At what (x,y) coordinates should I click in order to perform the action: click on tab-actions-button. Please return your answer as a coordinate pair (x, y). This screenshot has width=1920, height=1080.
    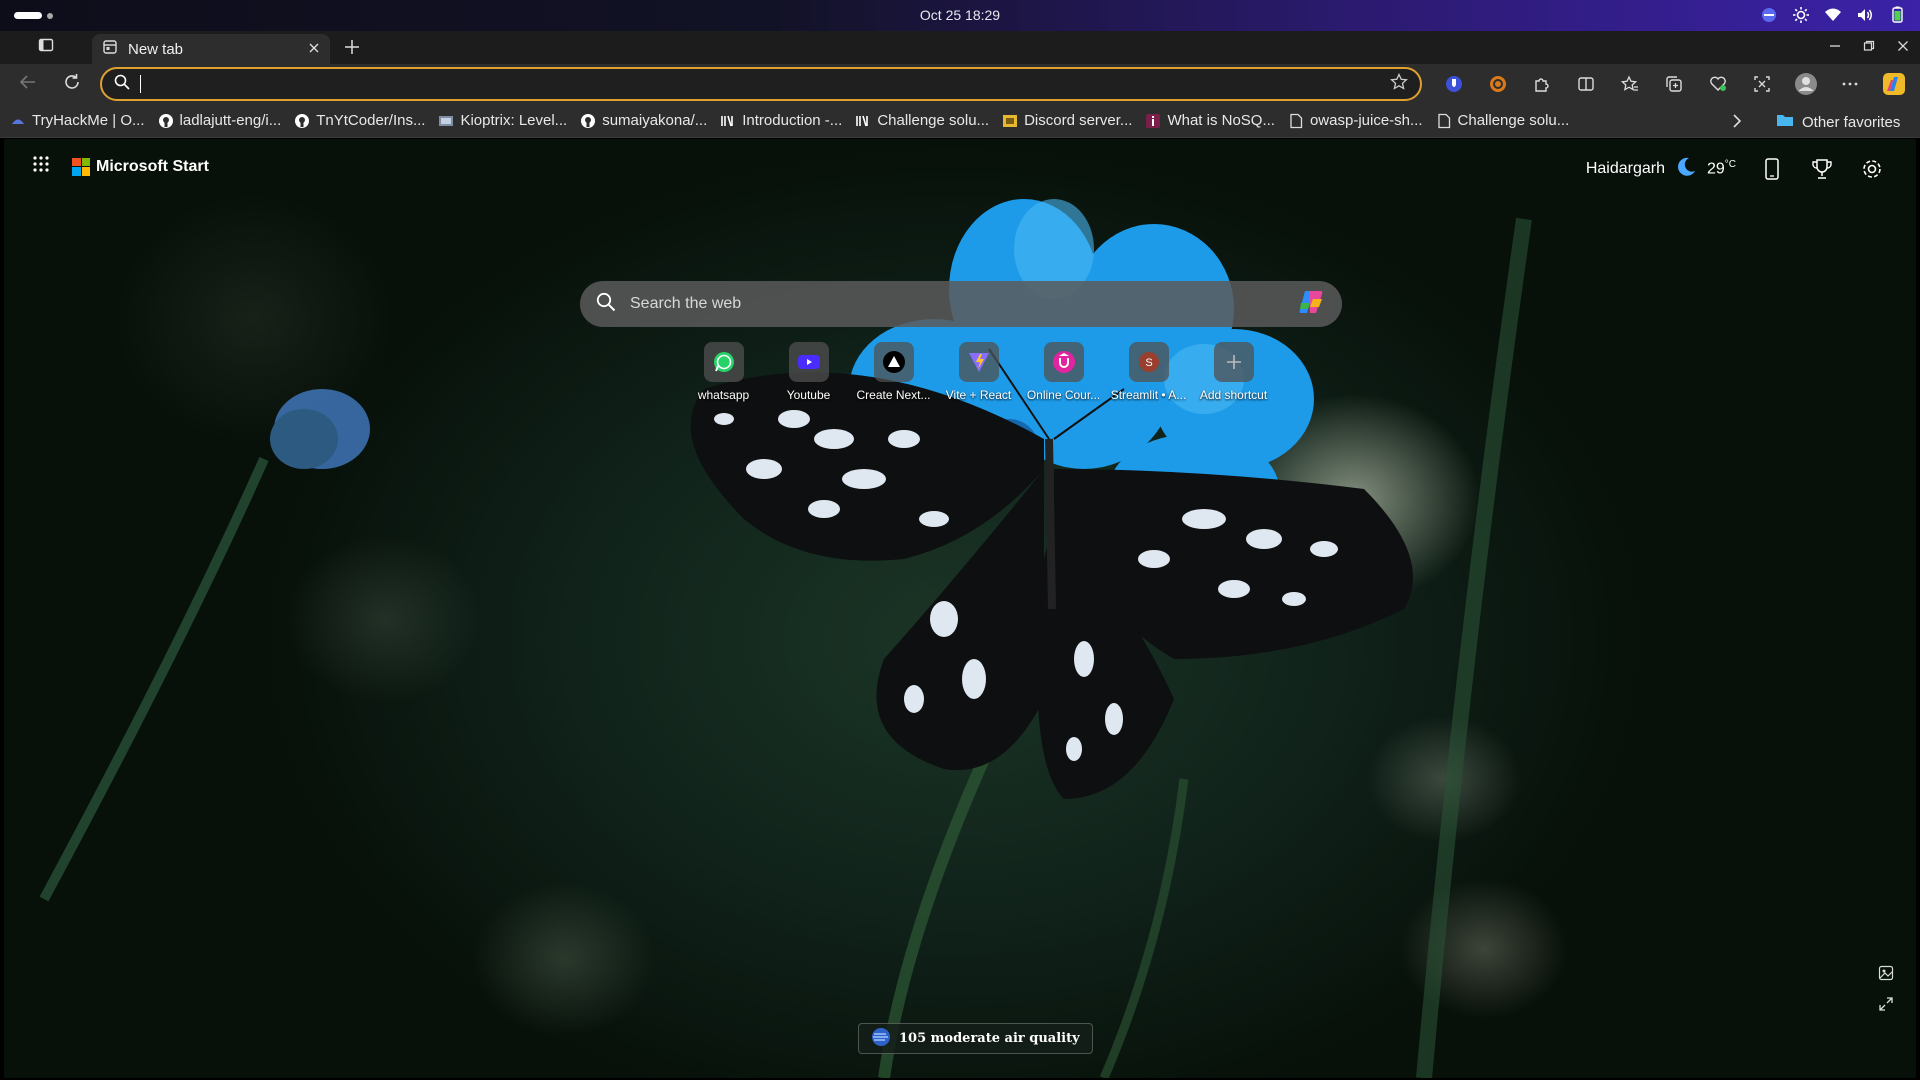
    Looking at the image, I should click on (46, 47).